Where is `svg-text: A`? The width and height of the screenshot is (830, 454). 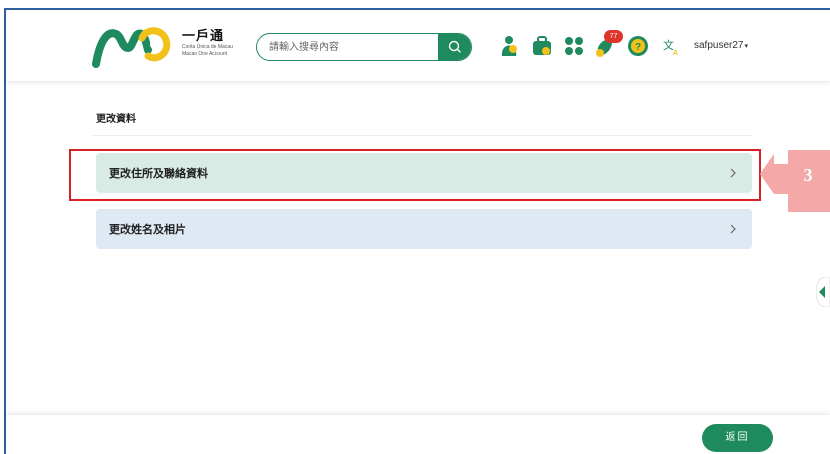 svg-text: A is located at coordinates (675, 53).